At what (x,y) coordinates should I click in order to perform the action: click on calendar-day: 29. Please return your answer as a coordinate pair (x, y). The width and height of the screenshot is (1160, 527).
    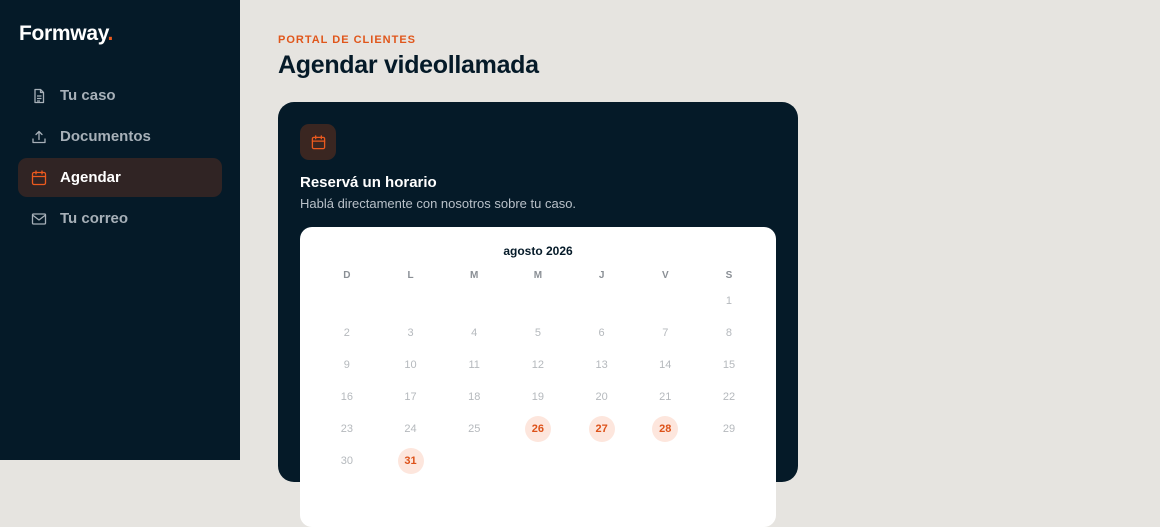
    Looking at the image, I should click on (729, 429).